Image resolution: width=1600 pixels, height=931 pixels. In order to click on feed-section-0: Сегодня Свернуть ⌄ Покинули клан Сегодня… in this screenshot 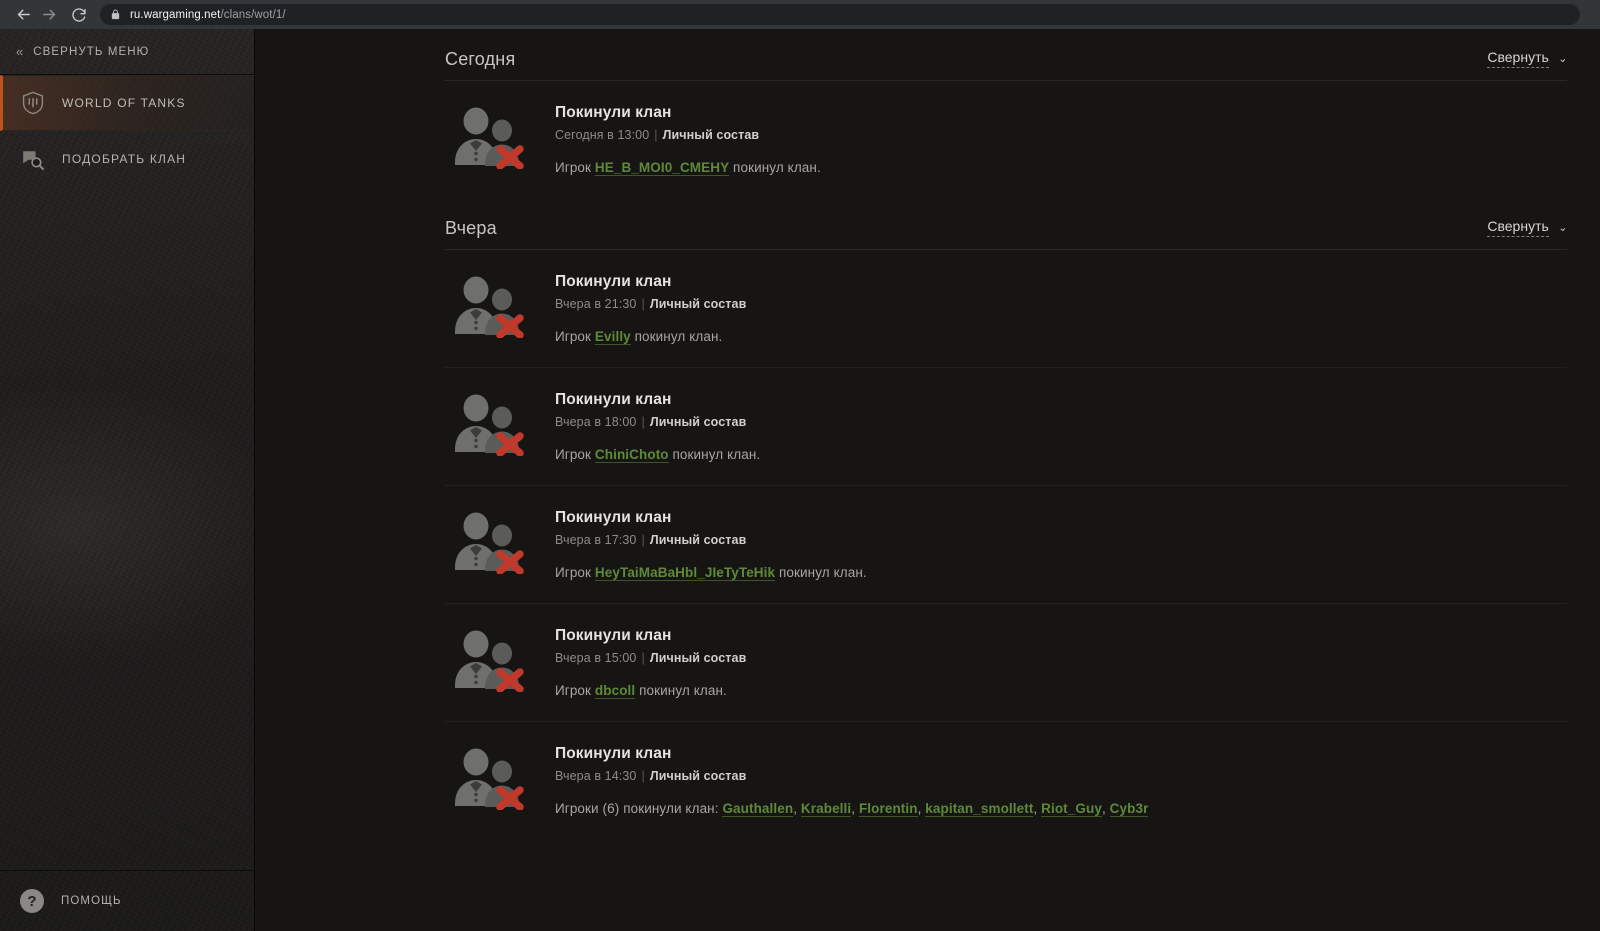, I will do `click(1006, 113)`.